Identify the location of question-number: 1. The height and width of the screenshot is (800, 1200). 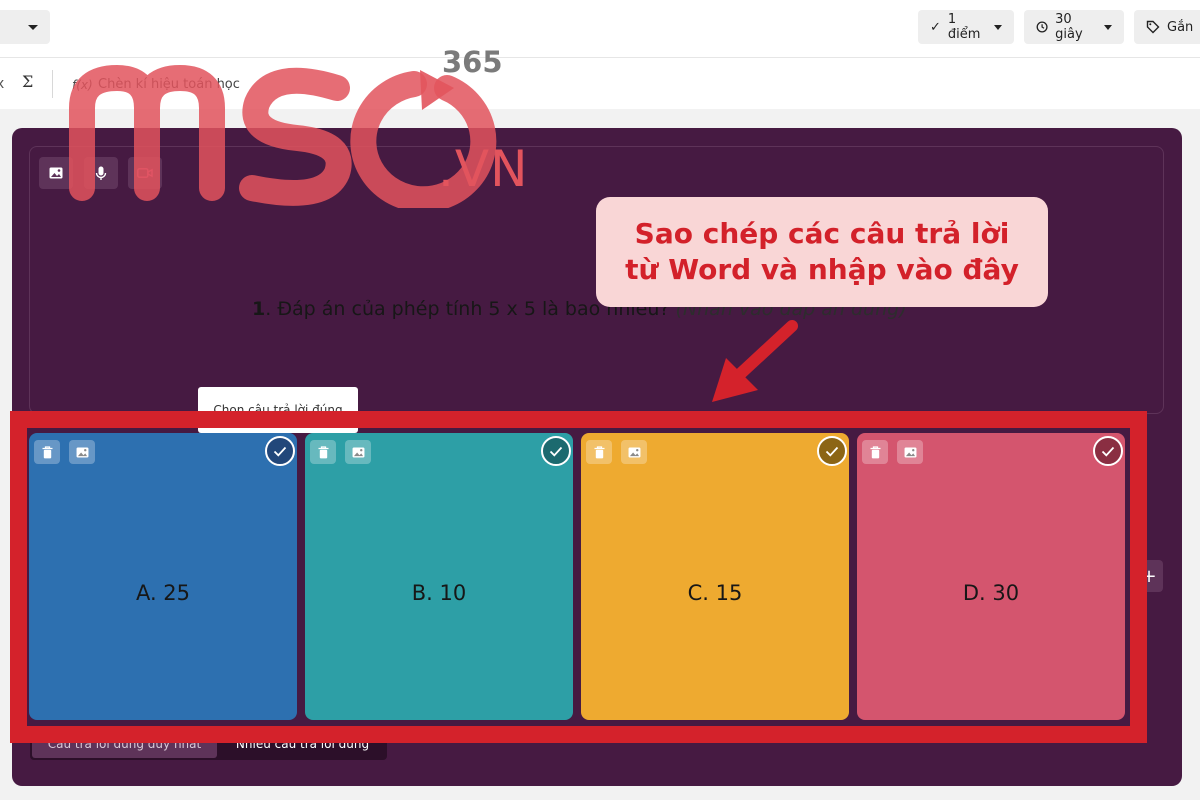
(259, 309).